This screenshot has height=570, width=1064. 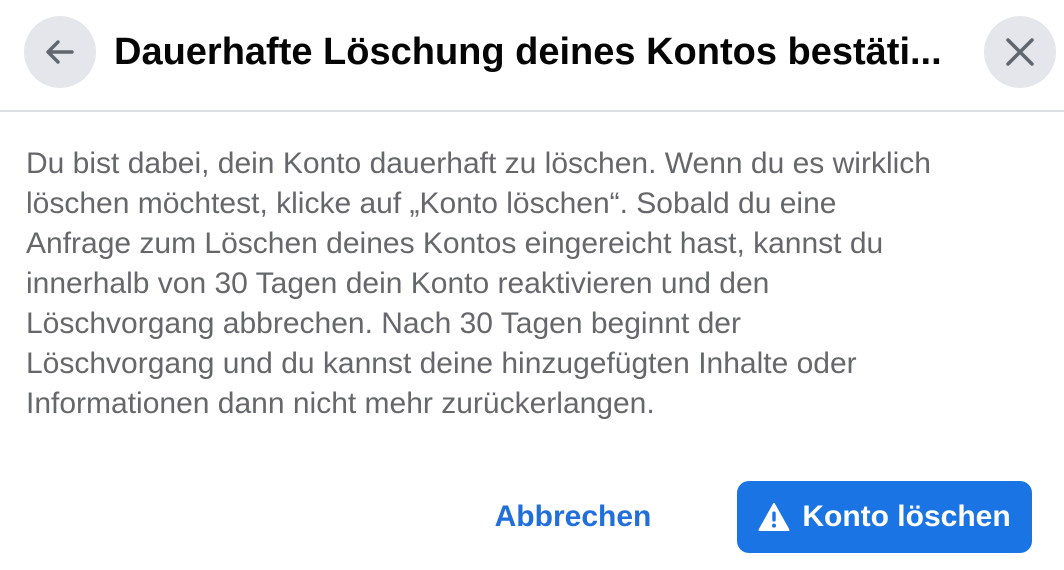 I want to click on delete-account-label: Konto löschen, so click(x=906, y=516).